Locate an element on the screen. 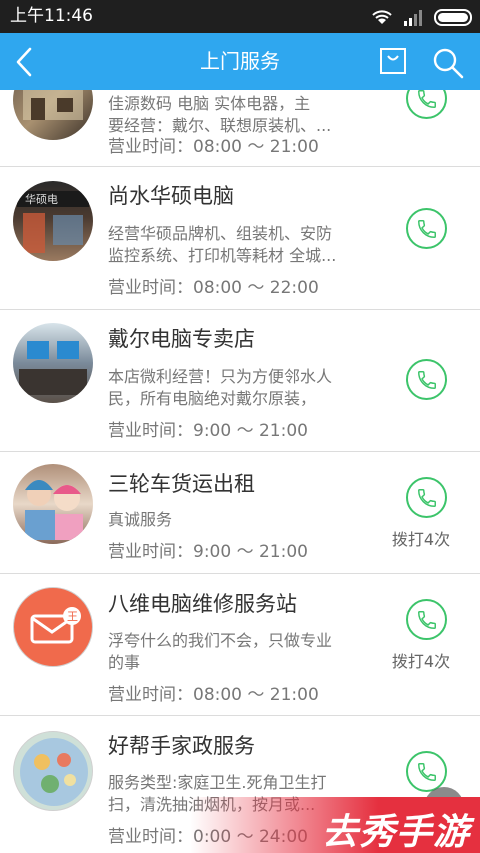 The height and width of the screenshot is (853, 480). app-bar: 上门服务 is located at coordinates (240, 61).